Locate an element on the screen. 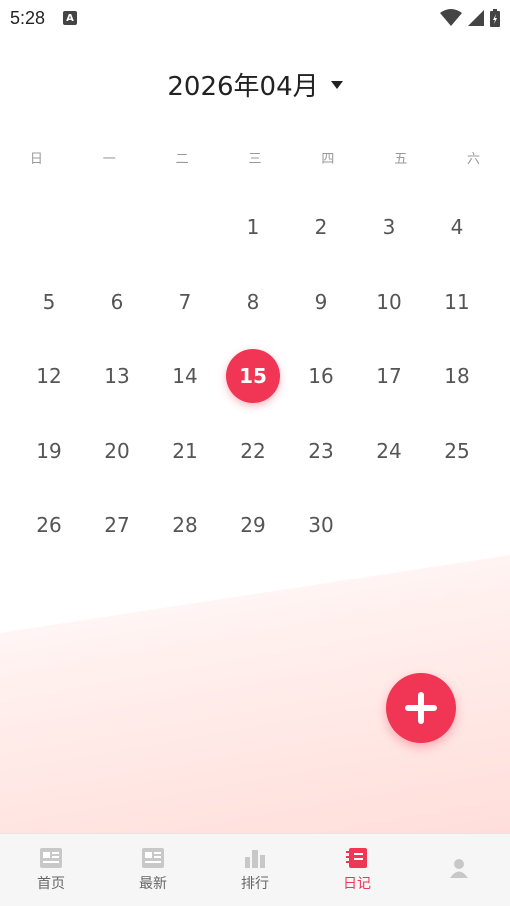  day-number: 5 is located at coordinates (49, 301).